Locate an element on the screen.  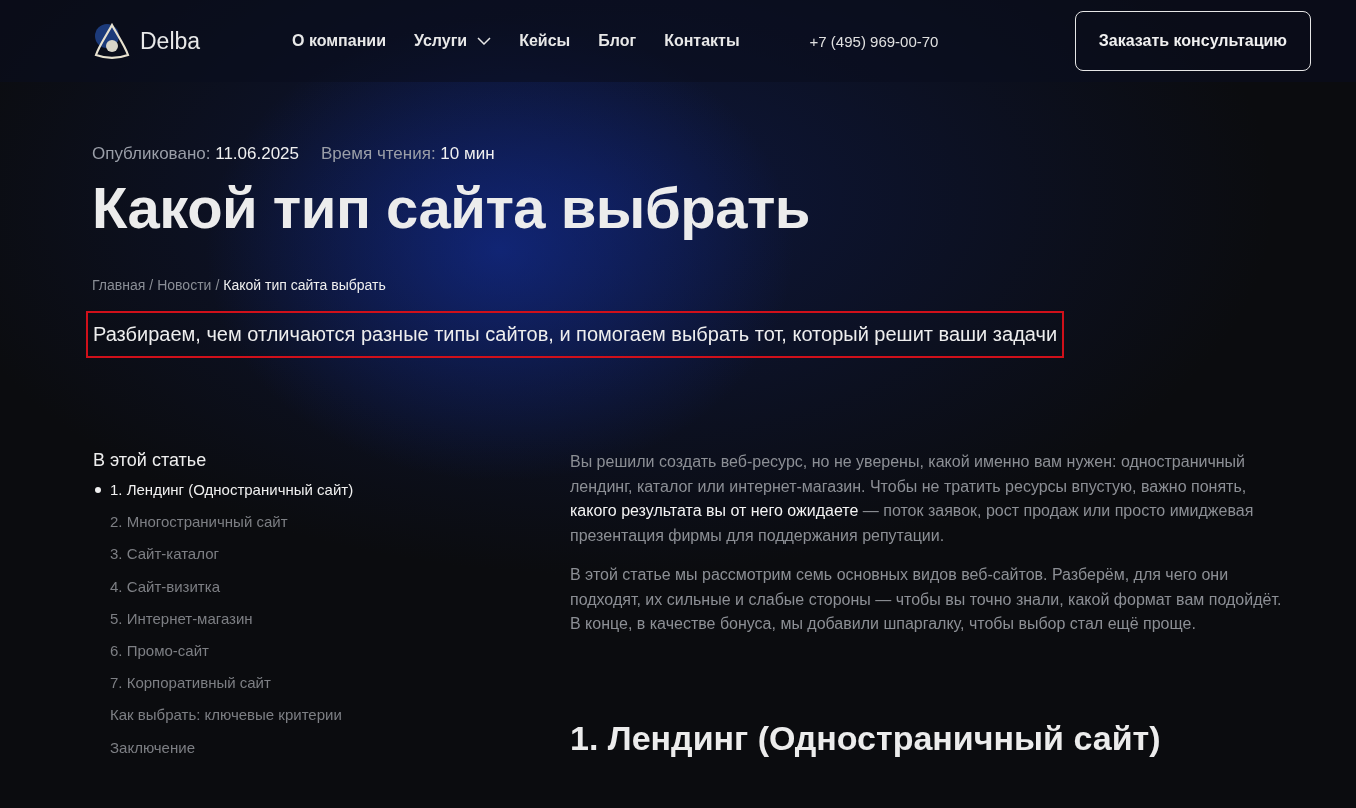
consultation-button: Заказать консультацию is located at coordinates (1192, 41).